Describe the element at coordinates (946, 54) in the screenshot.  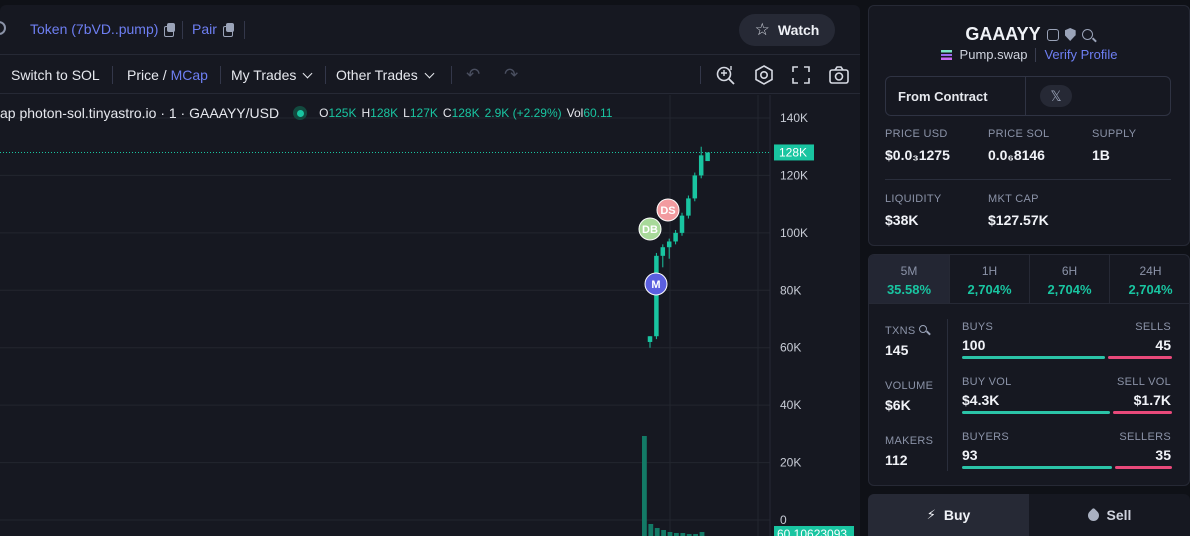
I see `solana-icon` at that location.